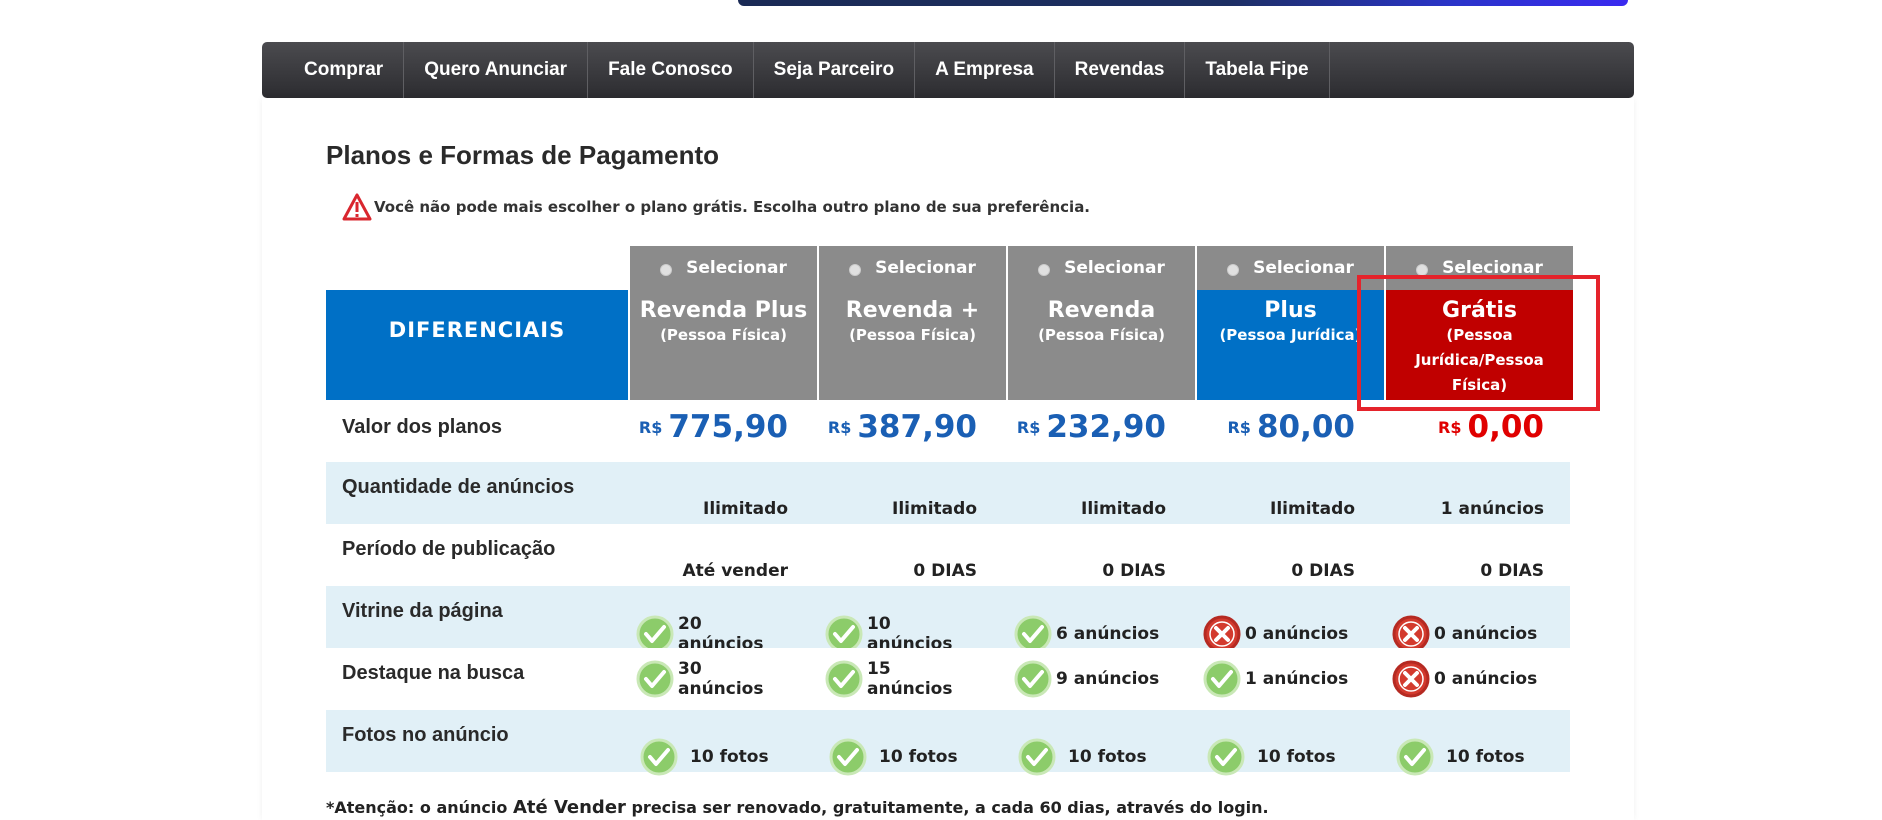  What do you see at coordinates (1257, 70) in the screenshot?
I see `nav-item-6: Tabela Fipe` at bounding box center [1257, 70].